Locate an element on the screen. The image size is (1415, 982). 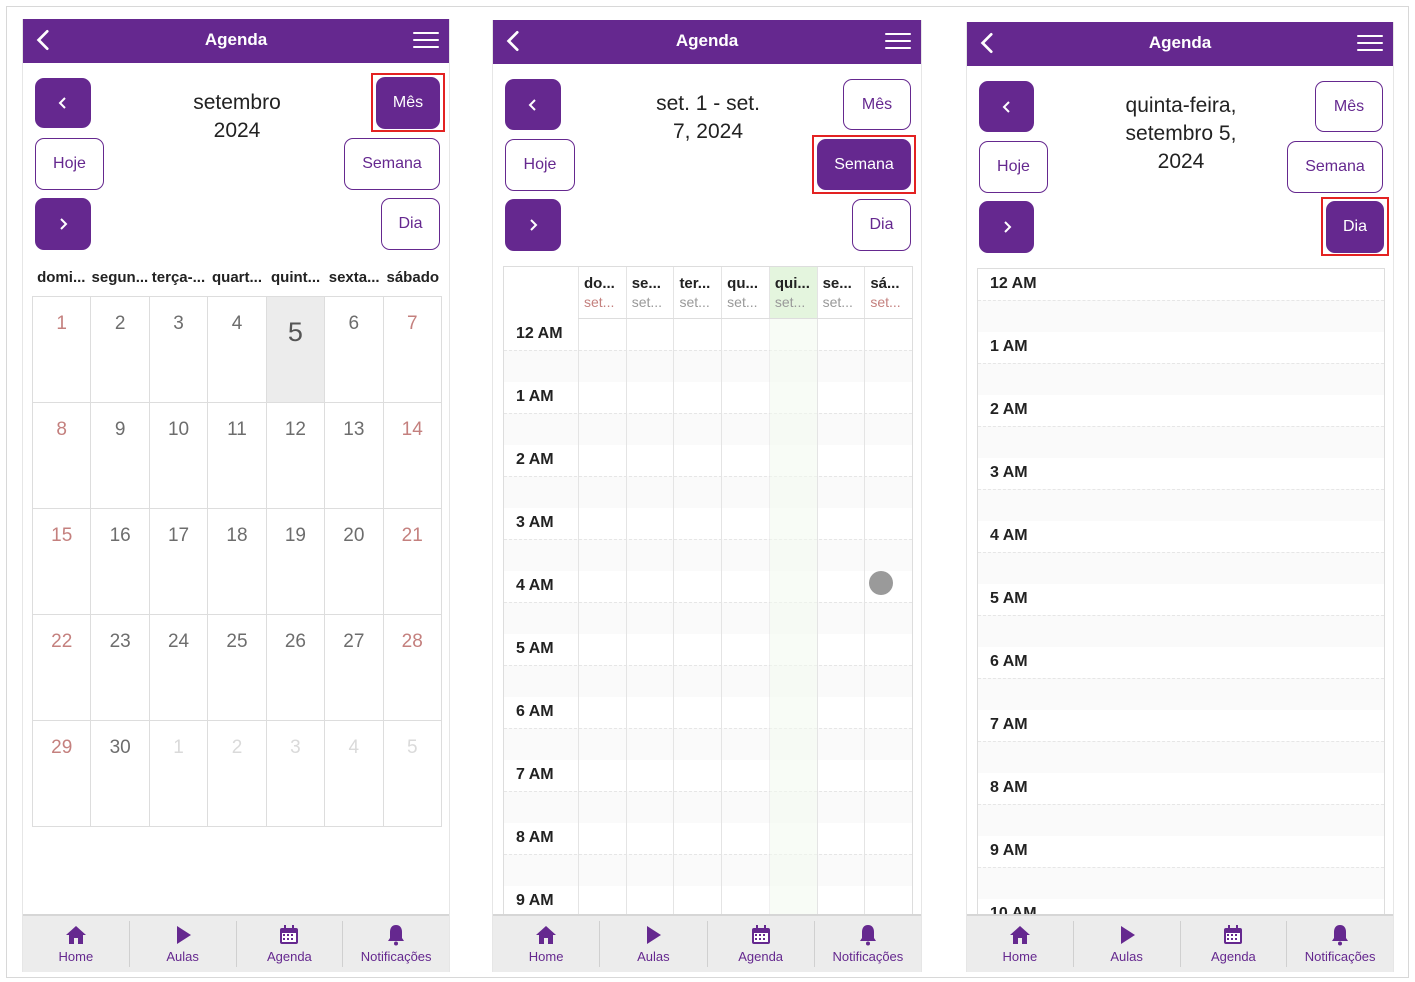
day-cell: 26 is located at coordinates (296, 668).